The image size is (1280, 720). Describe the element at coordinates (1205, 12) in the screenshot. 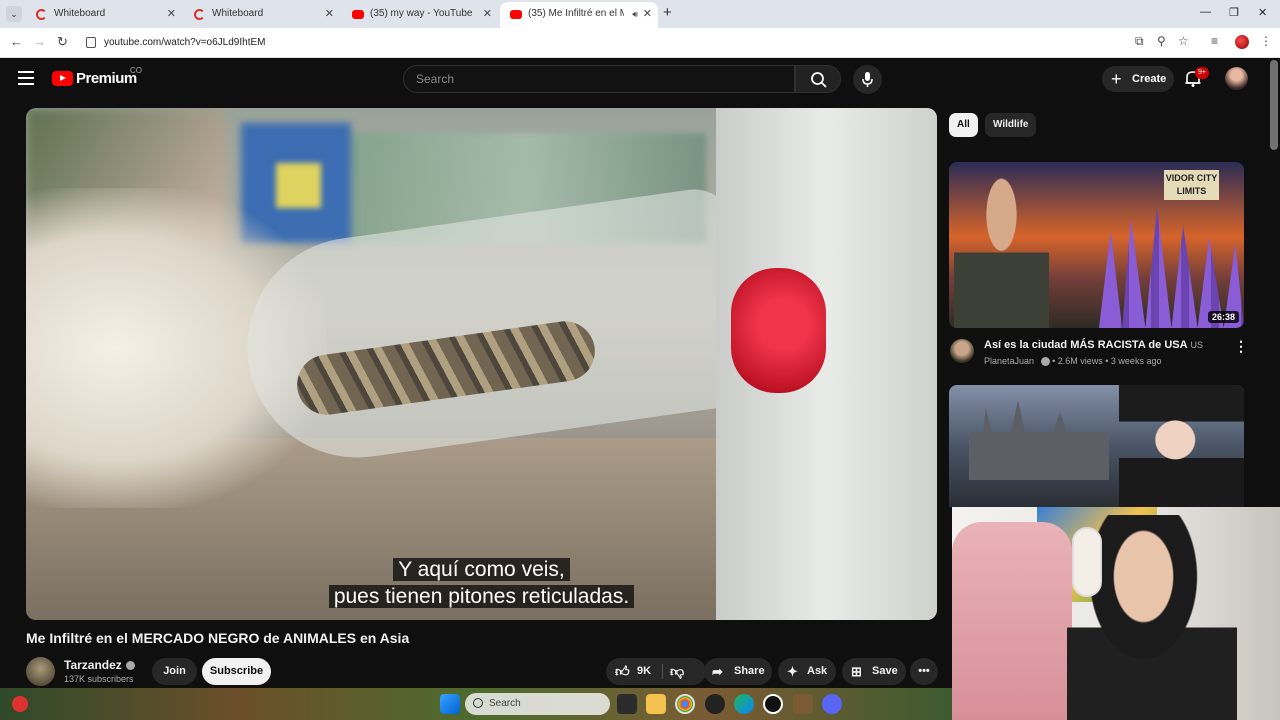

I see `minimize-icon: —` at that location.